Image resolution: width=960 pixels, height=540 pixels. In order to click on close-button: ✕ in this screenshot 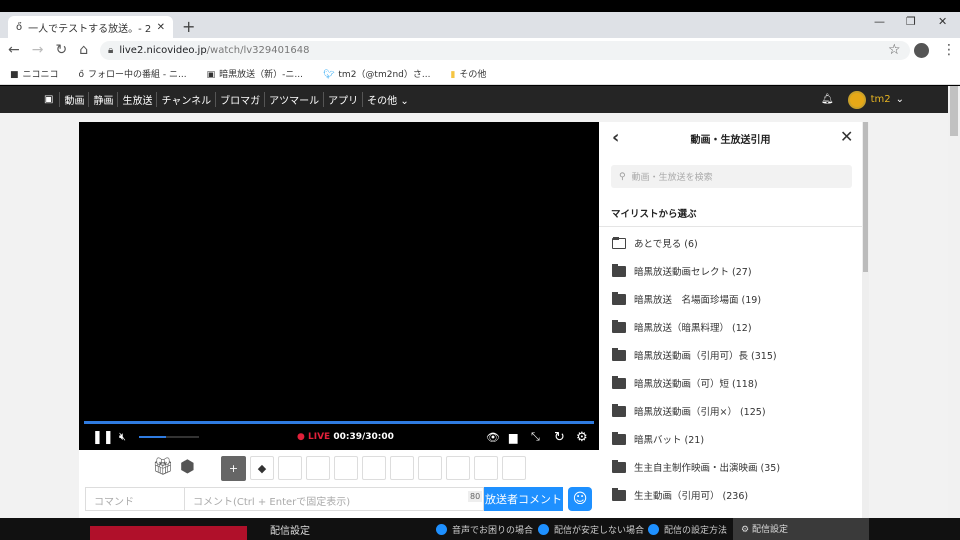, I will do `click(846, 136)`.